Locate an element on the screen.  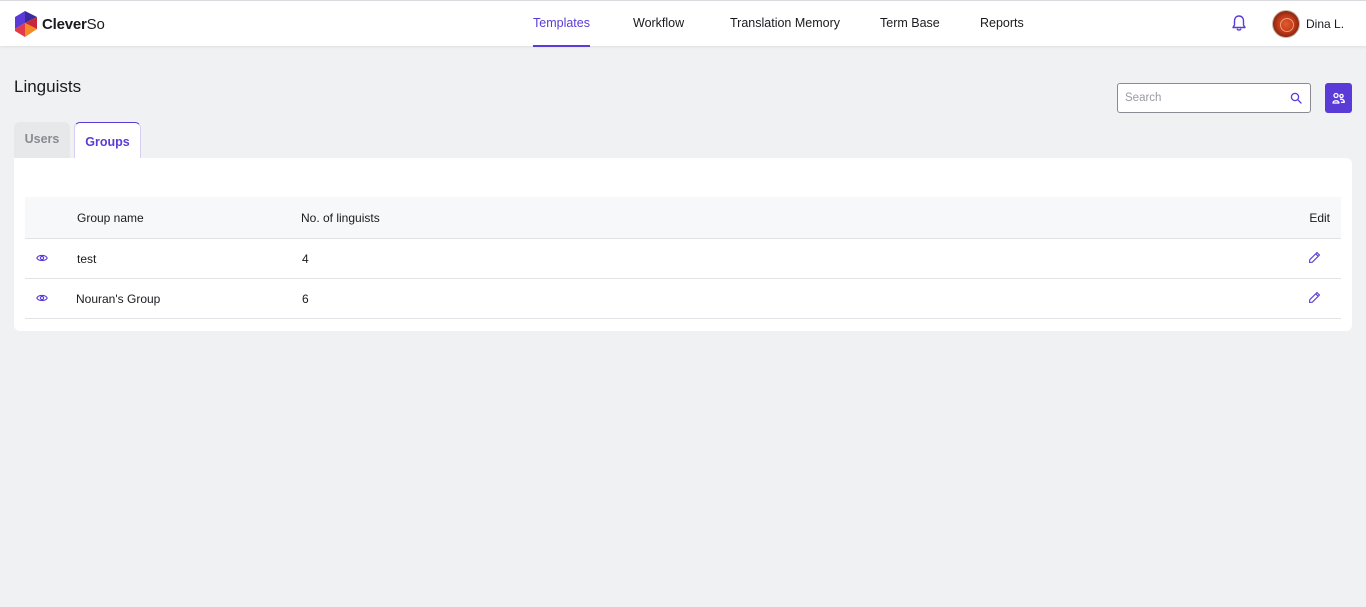
linguist-count-cell: 6 is located at coordinates (305, 299).